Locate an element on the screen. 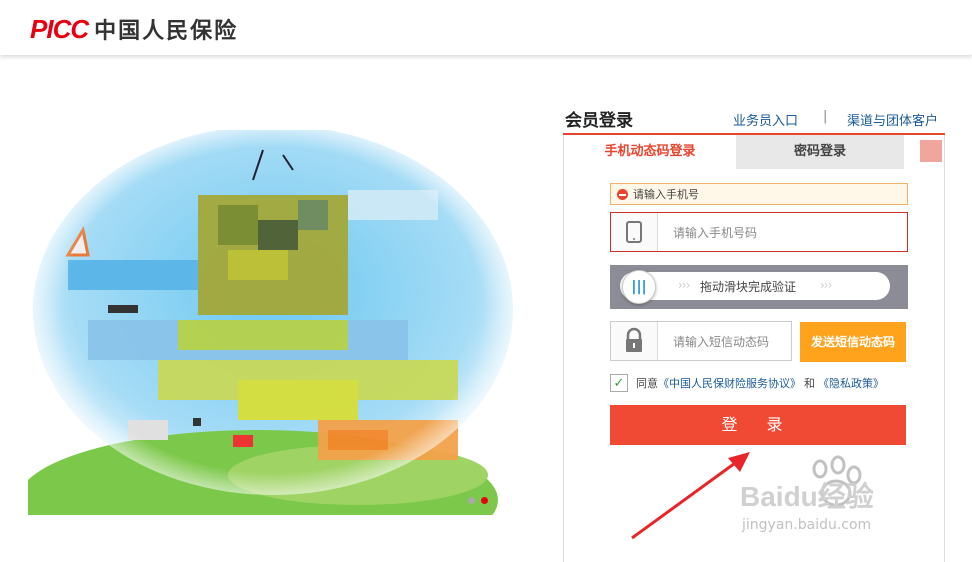  channel-group-link: 渠道与团体客户 is located at coordinates (892, 119).